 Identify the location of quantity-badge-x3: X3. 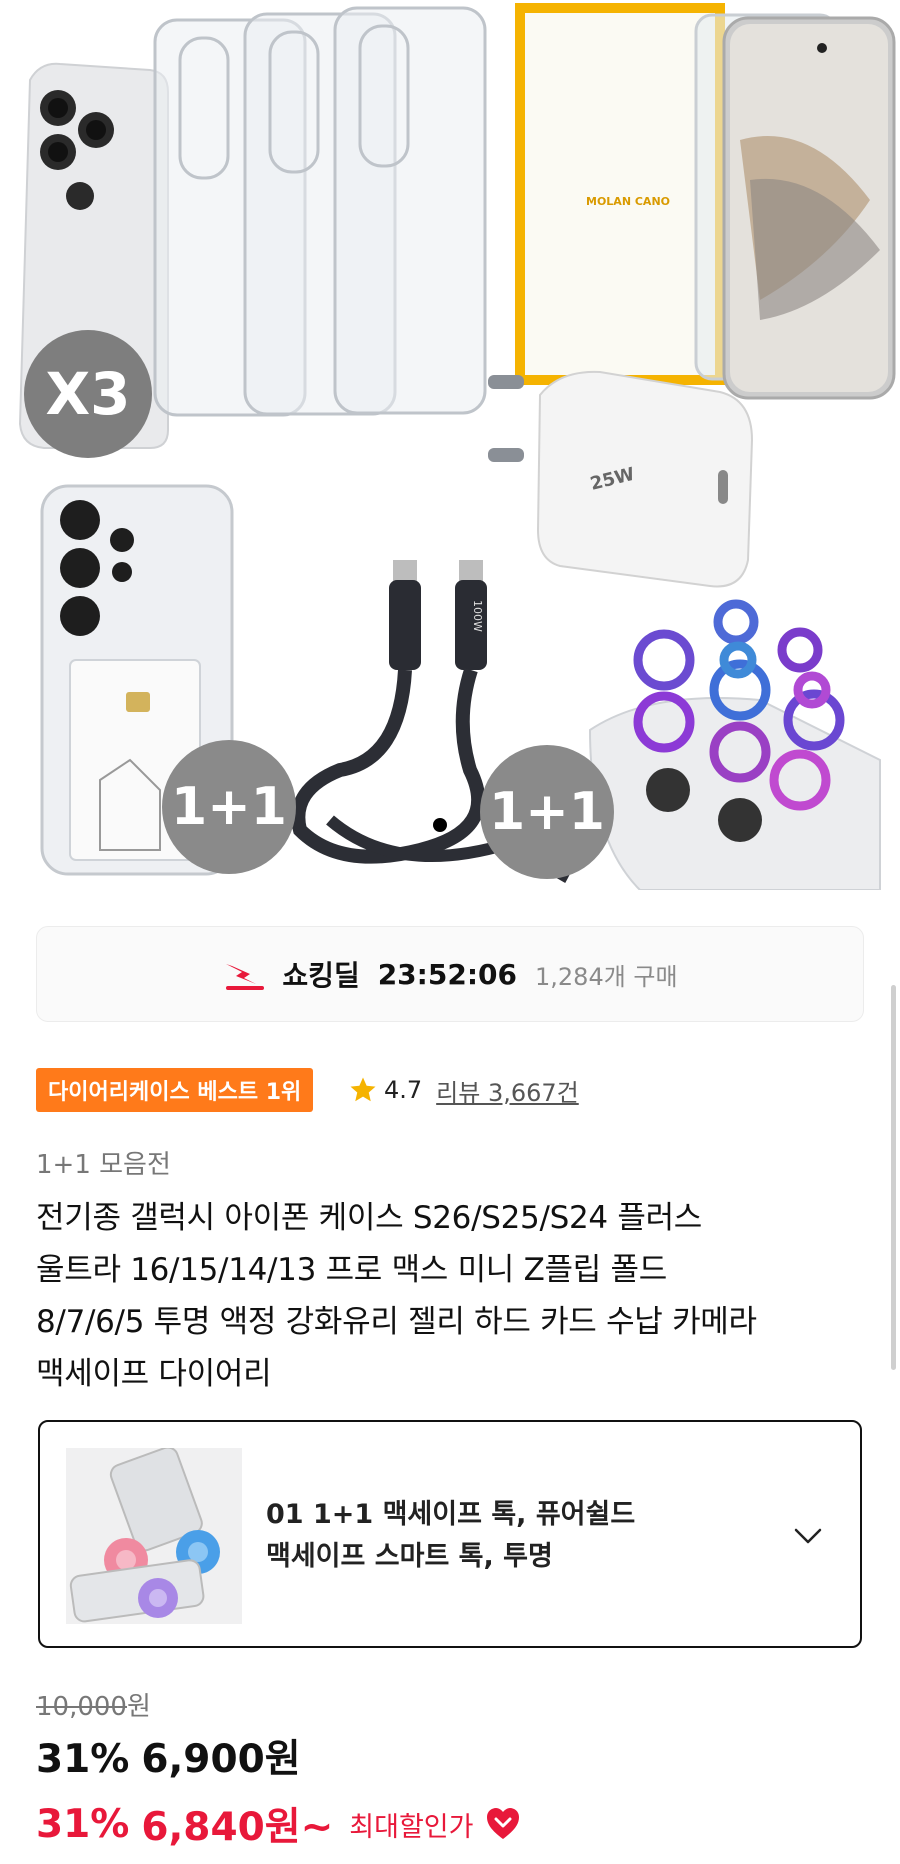
(88, 394).